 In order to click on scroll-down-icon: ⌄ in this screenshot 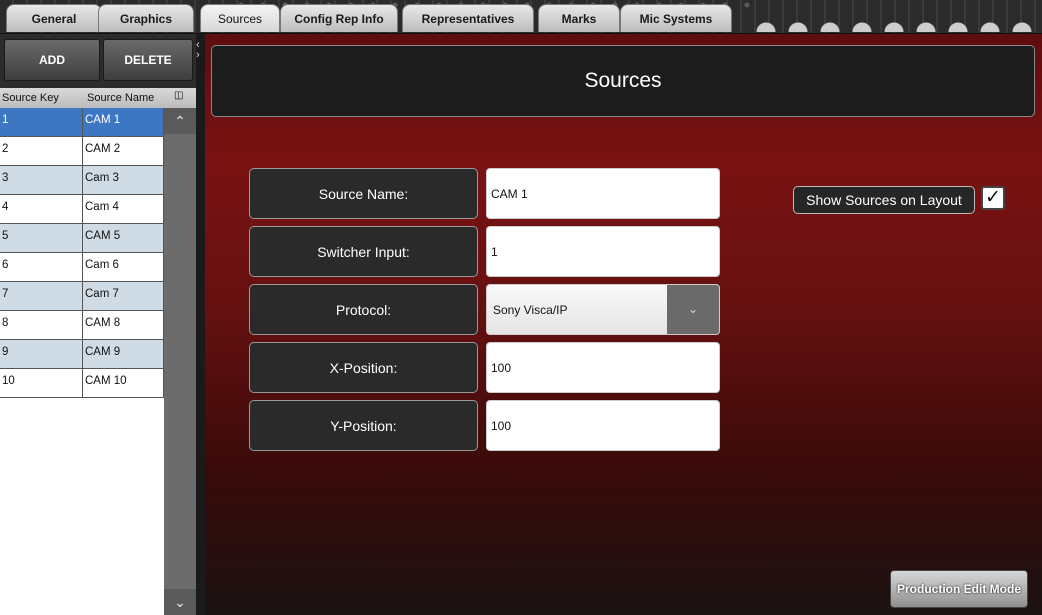, I will do `click(180, 602)`.